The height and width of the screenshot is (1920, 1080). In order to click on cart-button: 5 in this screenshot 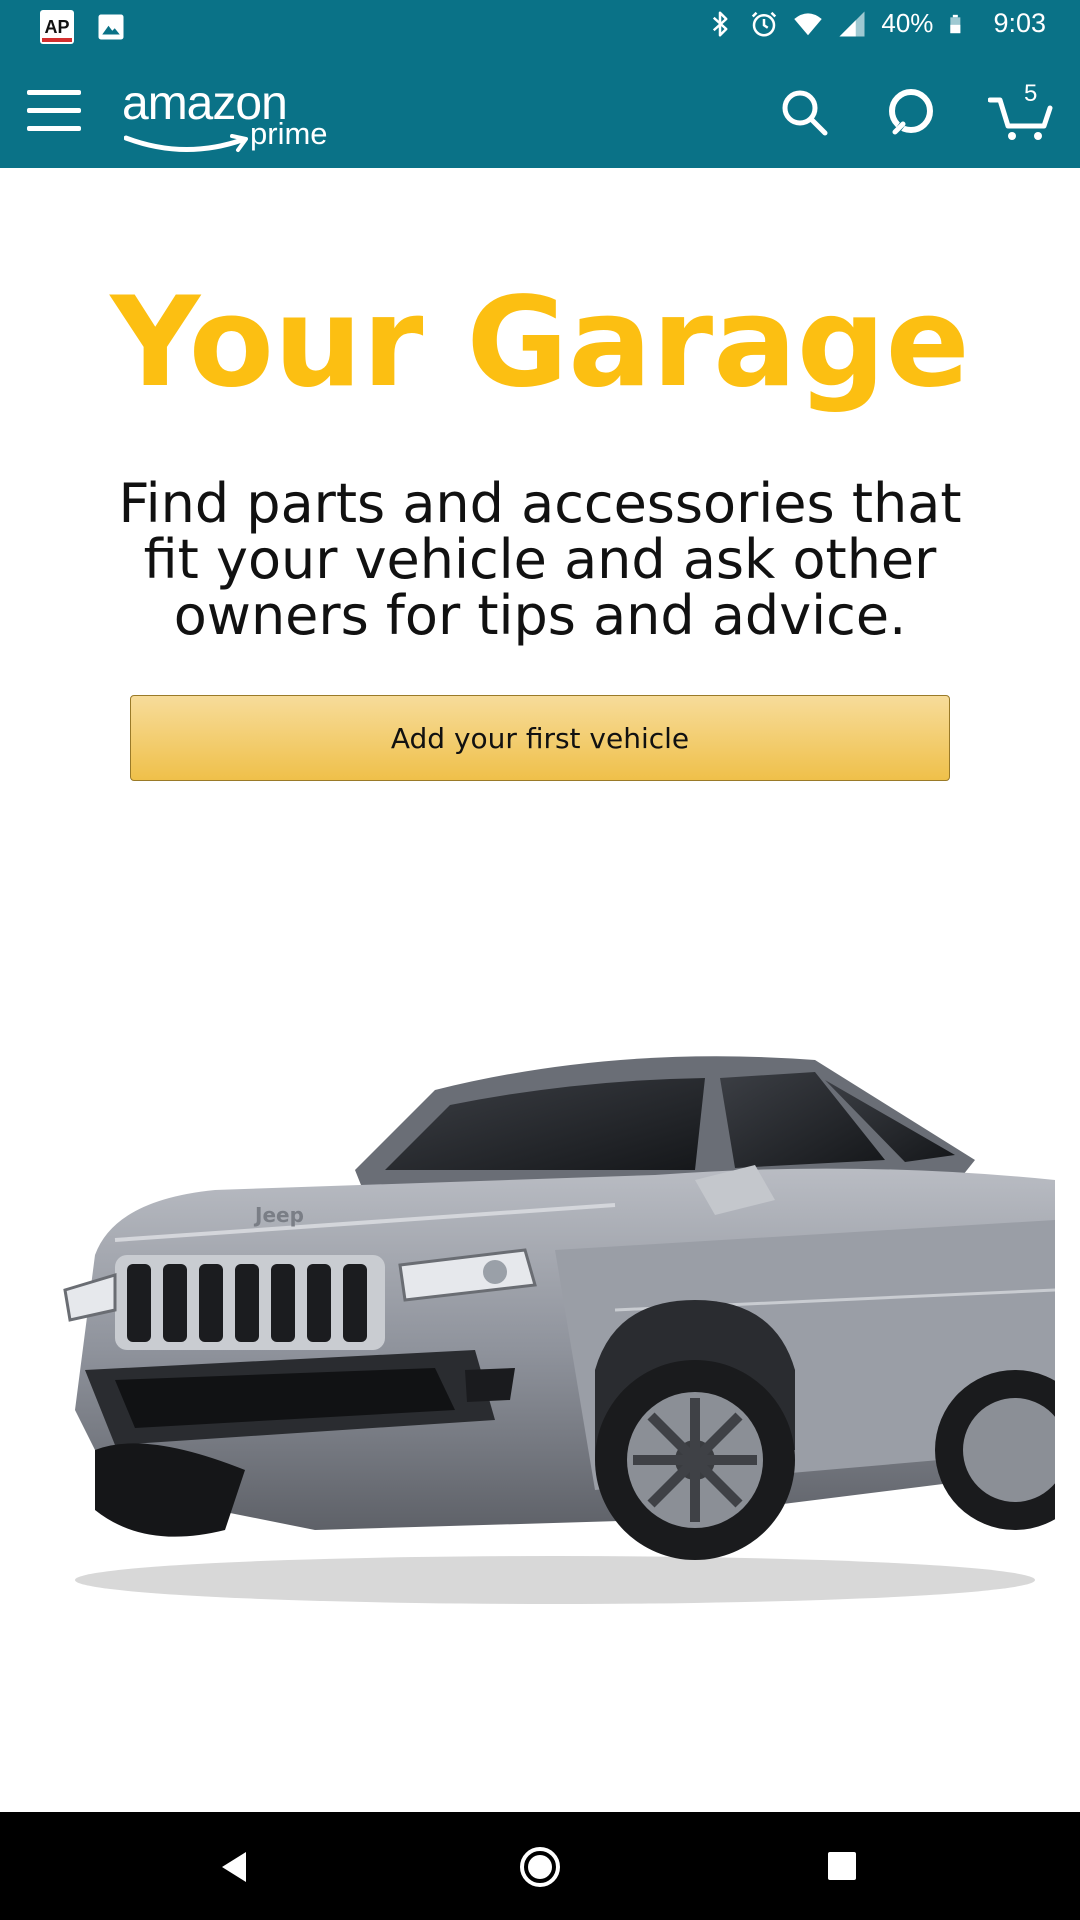, I will do `click(1023, 110)`.